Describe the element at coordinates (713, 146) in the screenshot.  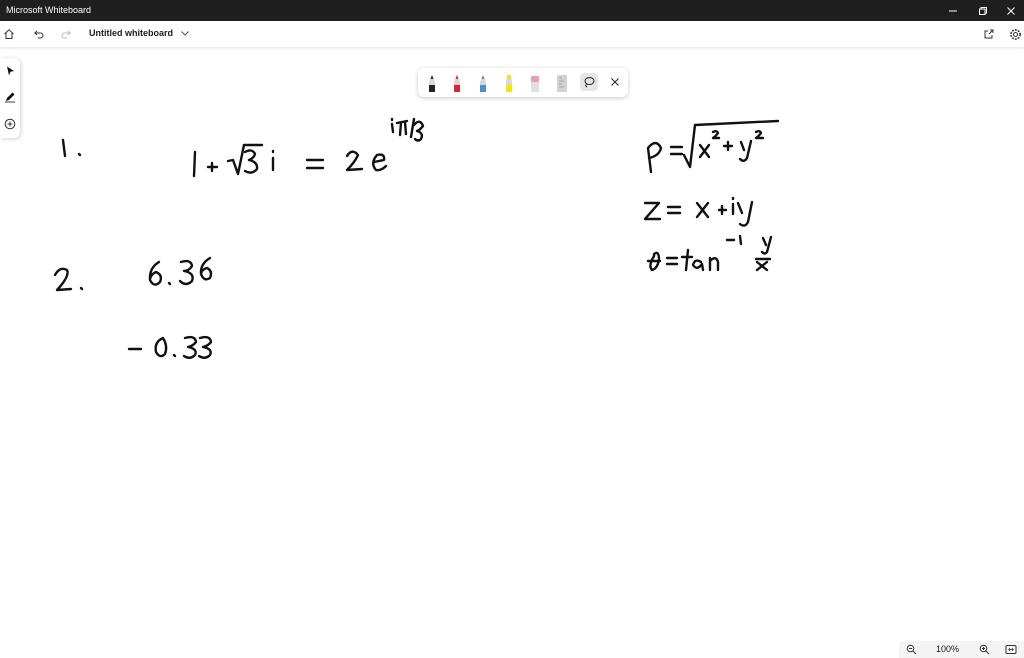
I see `ink-rho-formula` at that location.